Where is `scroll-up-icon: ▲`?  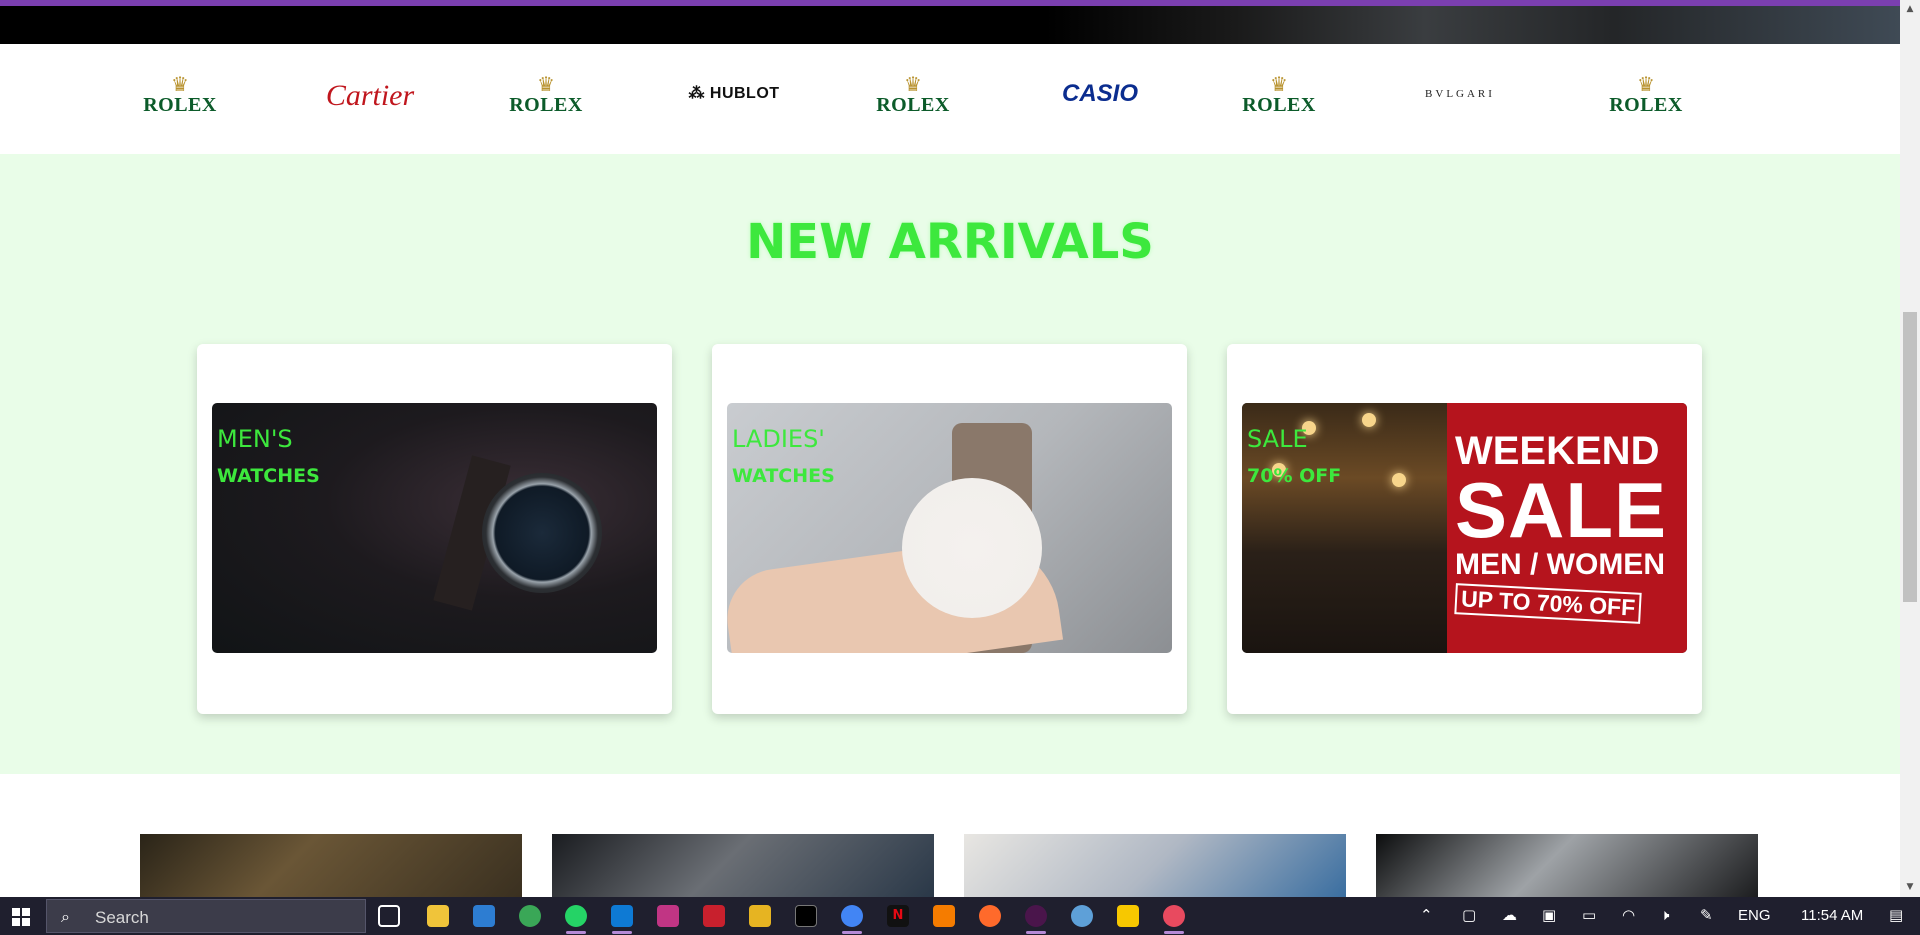 scroll-up-icon: ▲ is located at coordinates (1910, 9).